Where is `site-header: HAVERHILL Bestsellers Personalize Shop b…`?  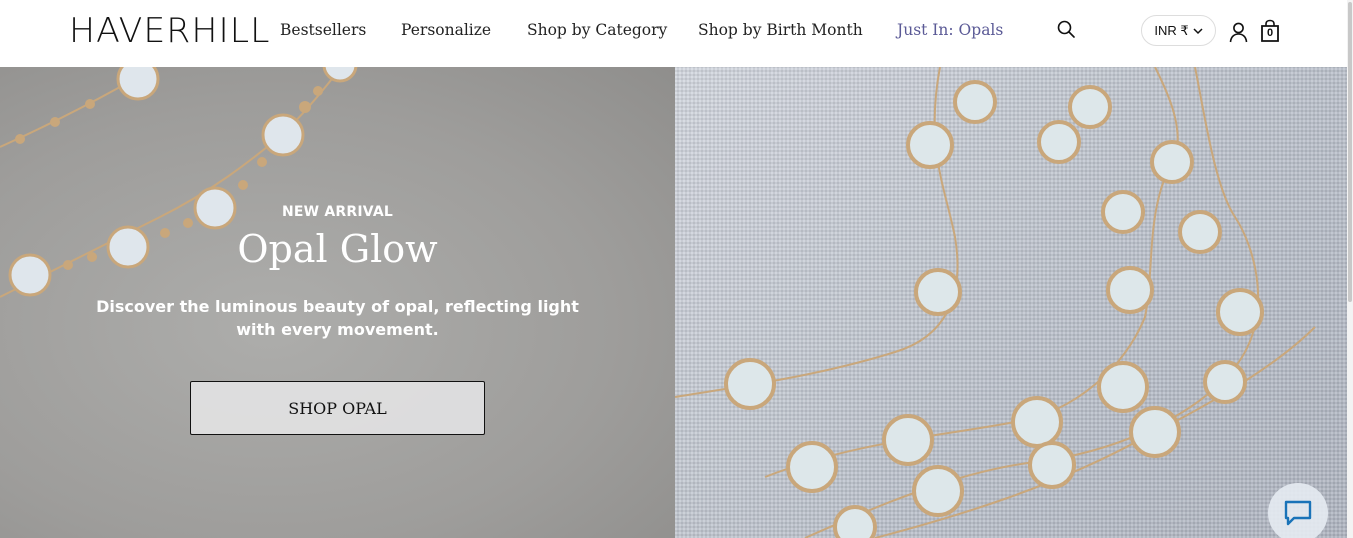
site-header: HAVERHILL Bestsellers Personalize Shop b… is located at coordinates (676, 33).